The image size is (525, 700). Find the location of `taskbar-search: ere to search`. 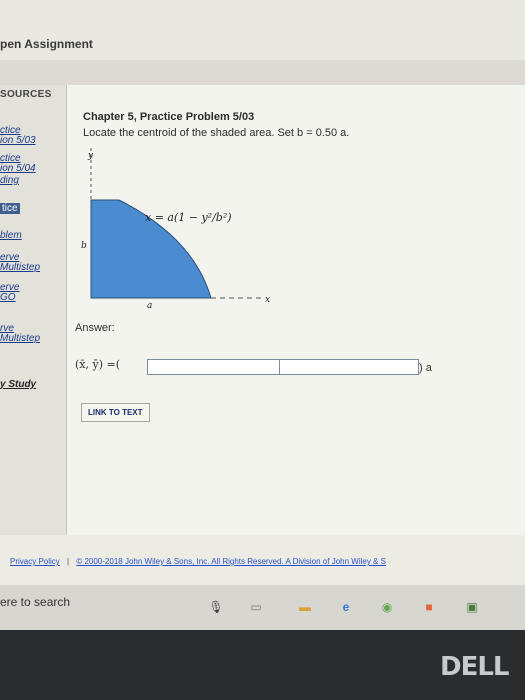

taskbar-search: ere to search is located at coordinates (35, 602).